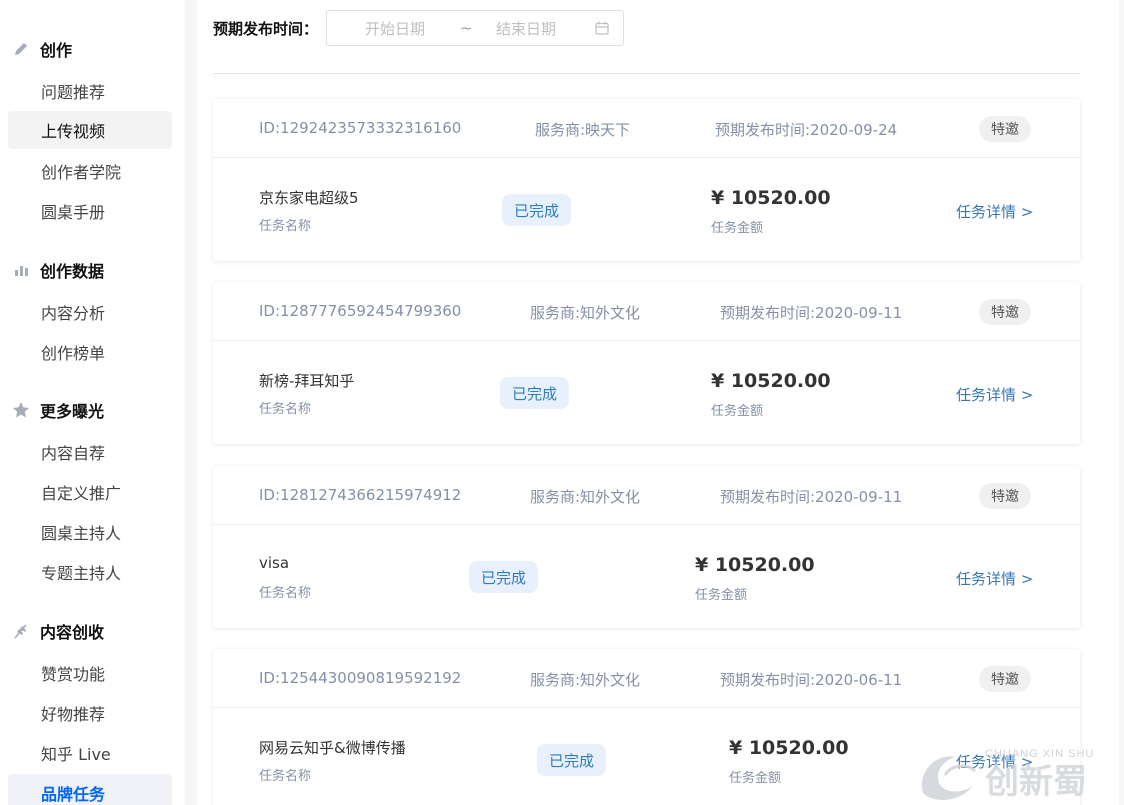 The image size is (1124, 805). What do you see at coordinates (90, 673) in the screenshot?
I see `sidebar-item-reward: 赞赏功能` at bounding box center [90, 673].